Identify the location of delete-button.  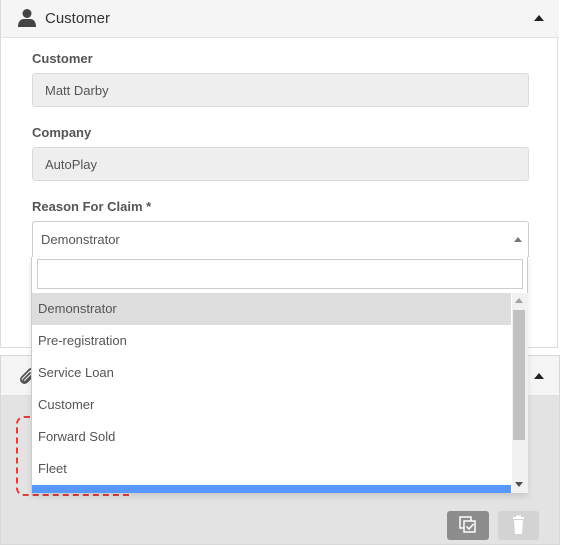
(518, 525).